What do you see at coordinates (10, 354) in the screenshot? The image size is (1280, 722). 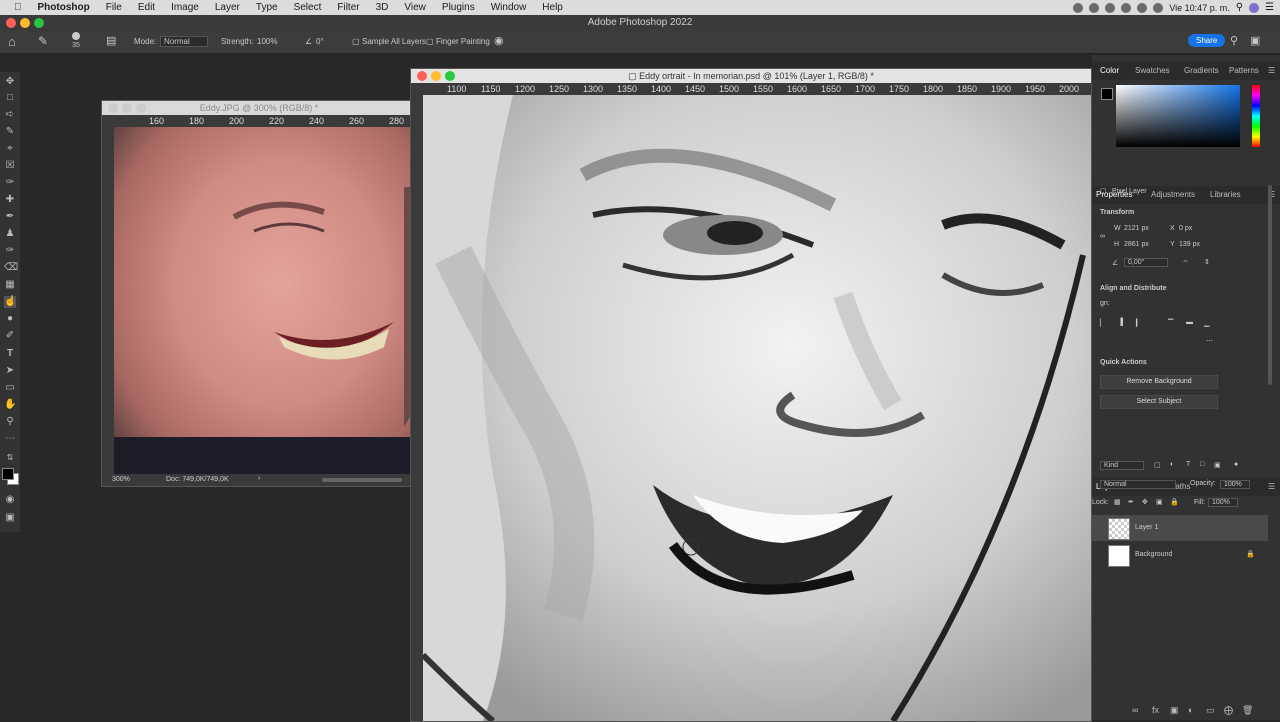 I see `type-tool-icon: T` at bounding box center [10, 354].